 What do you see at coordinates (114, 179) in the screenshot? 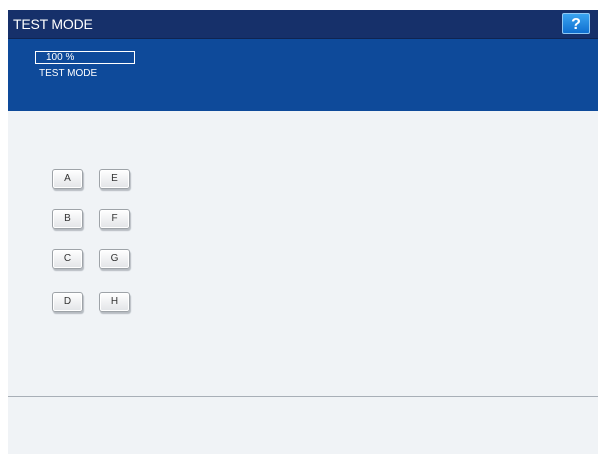
I see `key-button-e: E` at bounding box center [114, 179].